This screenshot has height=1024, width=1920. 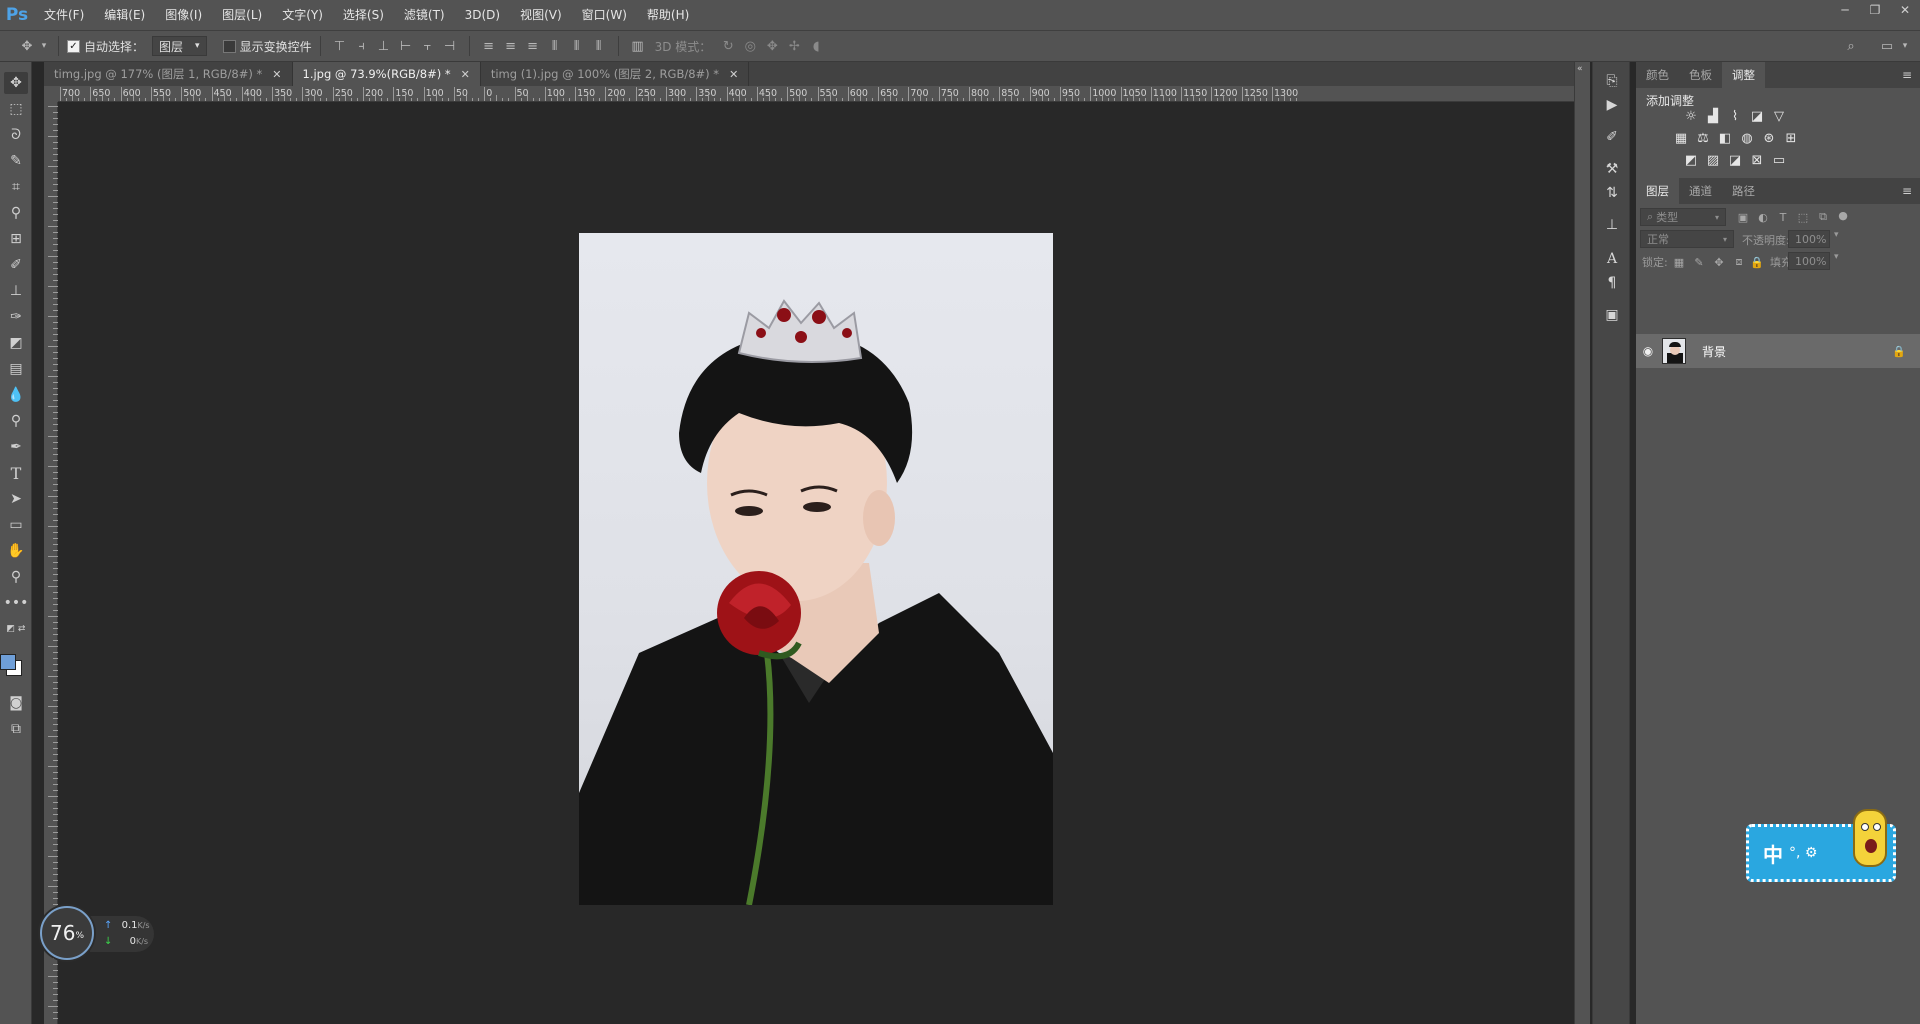 I want to click on lock-transparent-icon: ▦, so click(x=1679, y=262).